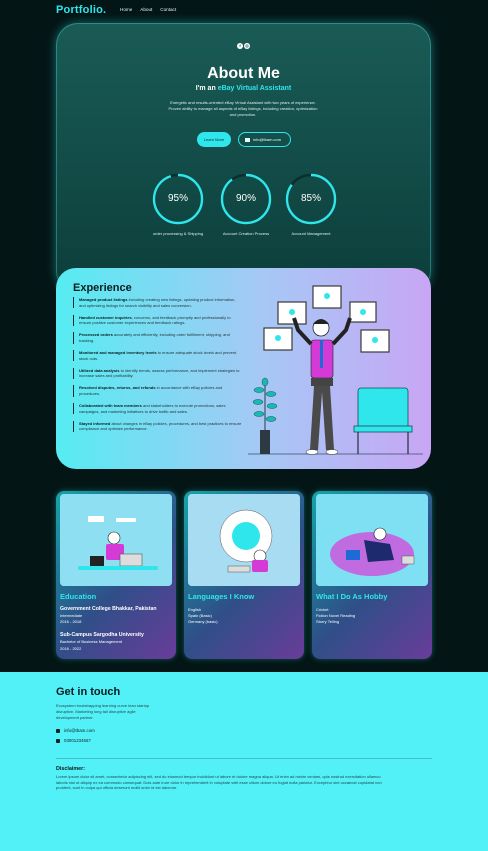  I want to click on subtitle-prefix: I'm an, so click(206, 88).